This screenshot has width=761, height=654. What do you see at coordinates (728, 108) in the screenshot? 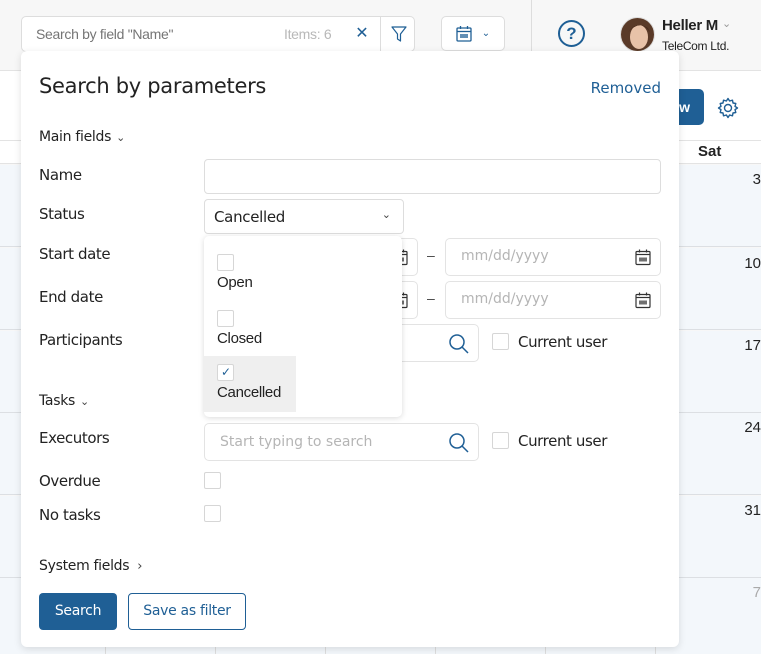
I see `gear-icon` at bounding box center [728, 108].